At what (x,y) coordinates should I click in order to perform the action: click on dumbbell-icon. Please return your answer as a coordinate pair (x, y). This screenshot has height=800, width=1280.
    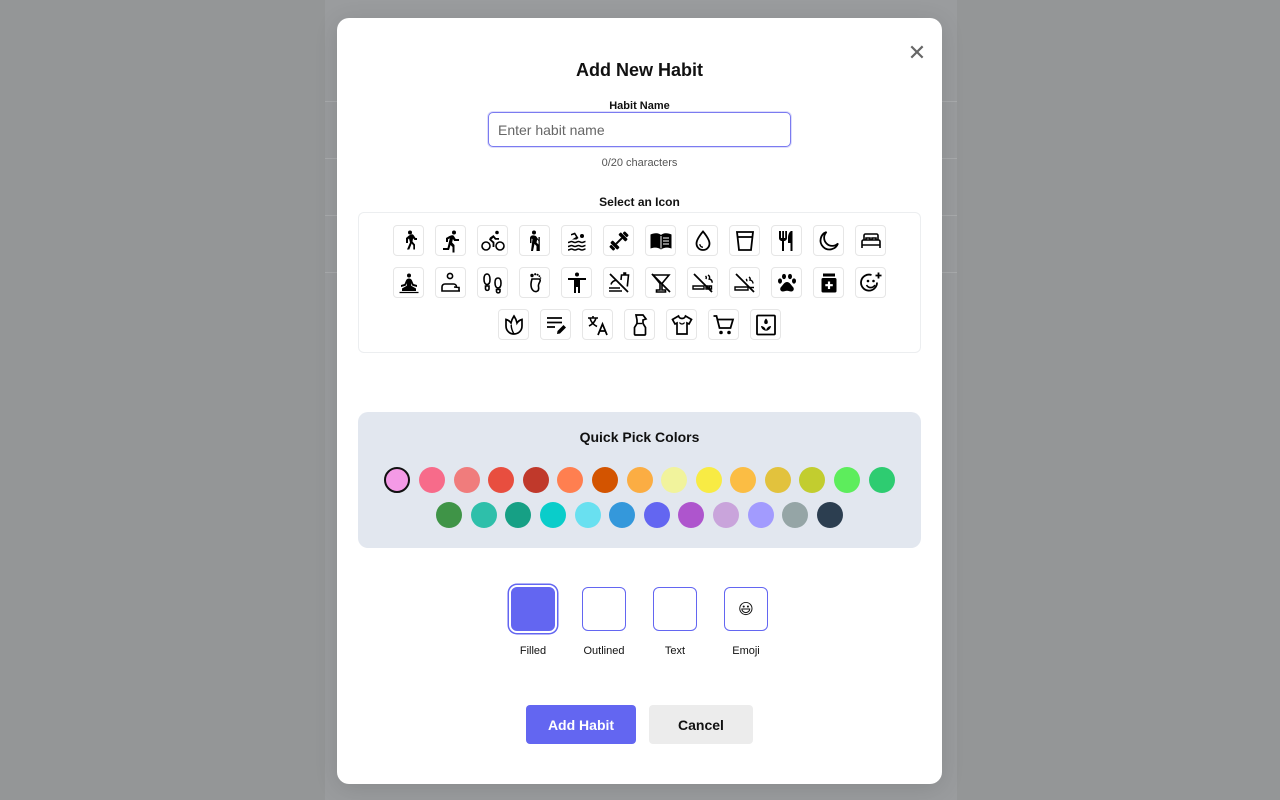
    Looking at the image, I should click on (618, 240).